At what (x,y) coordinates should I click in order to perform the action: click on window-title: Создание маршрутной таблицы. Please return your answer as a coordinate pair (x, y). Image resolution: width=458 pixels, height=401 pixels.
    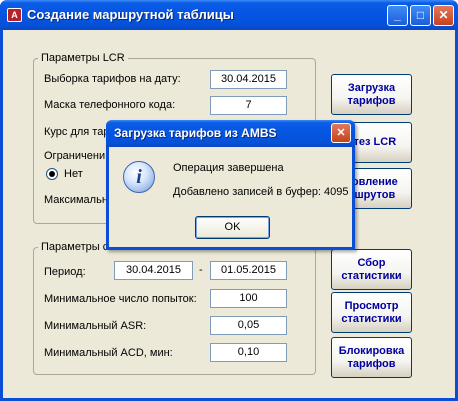
    Looking at the image, I should click on (130, 14).